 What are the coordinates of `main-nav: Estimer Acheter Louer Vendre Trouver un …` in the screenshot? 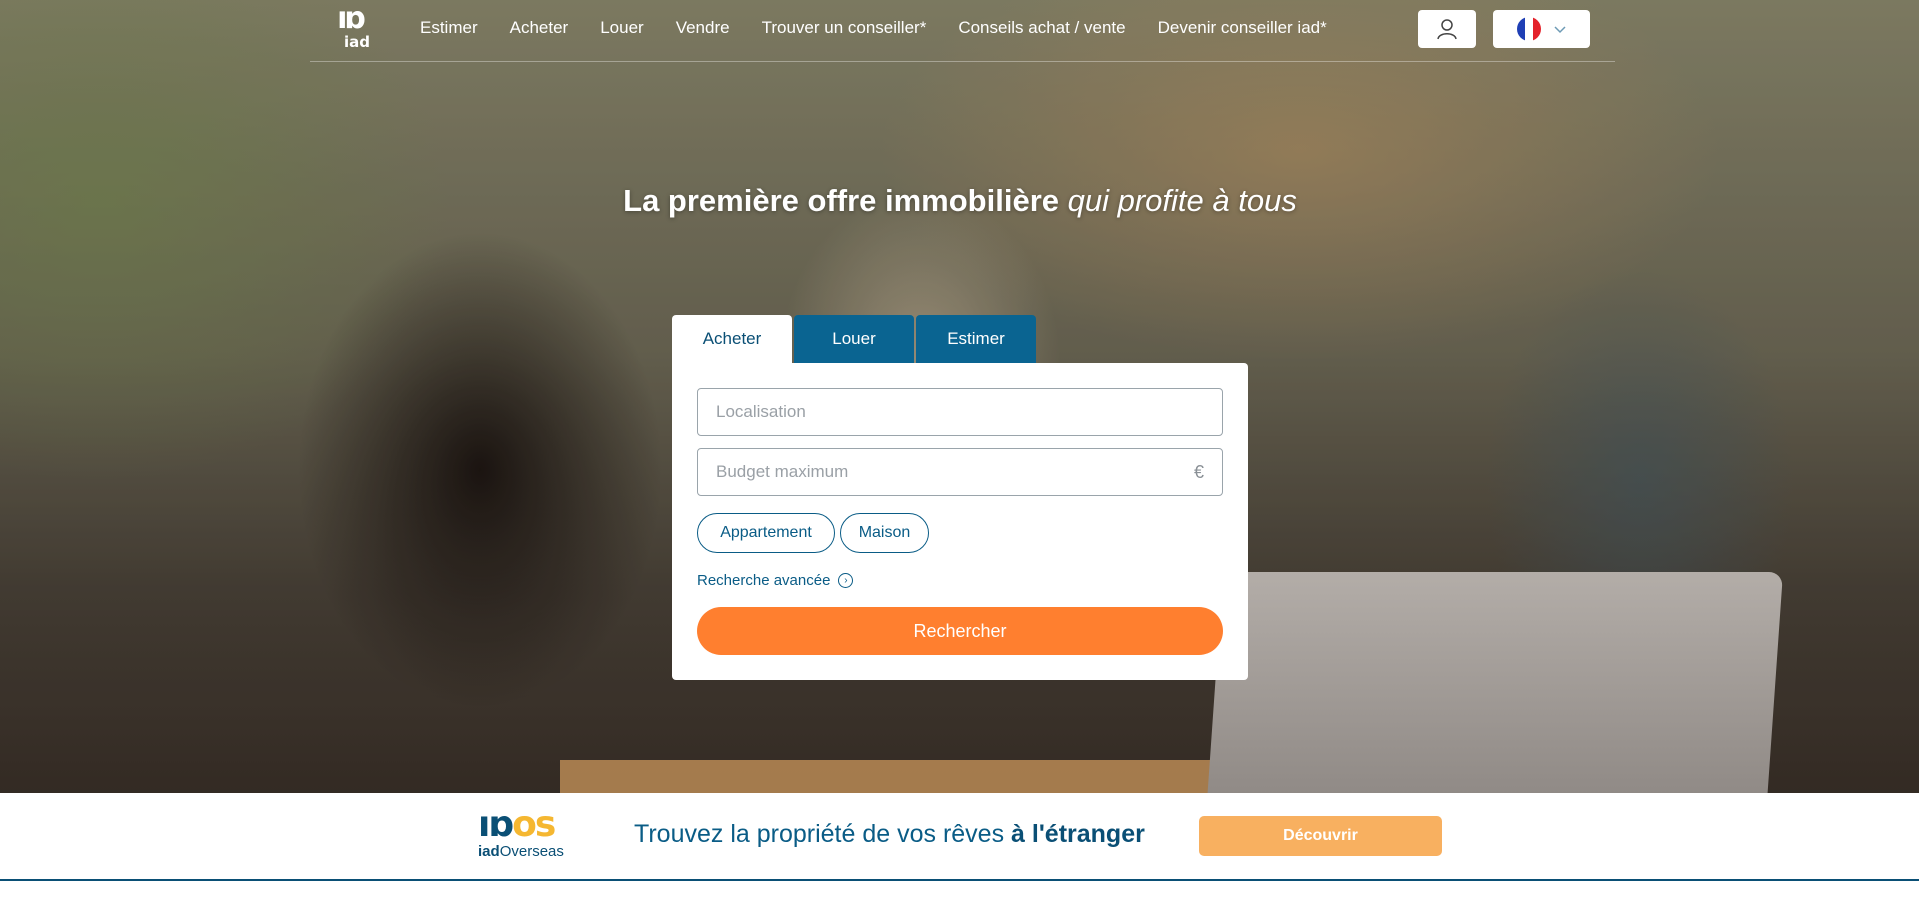 It's located at (889, 28).